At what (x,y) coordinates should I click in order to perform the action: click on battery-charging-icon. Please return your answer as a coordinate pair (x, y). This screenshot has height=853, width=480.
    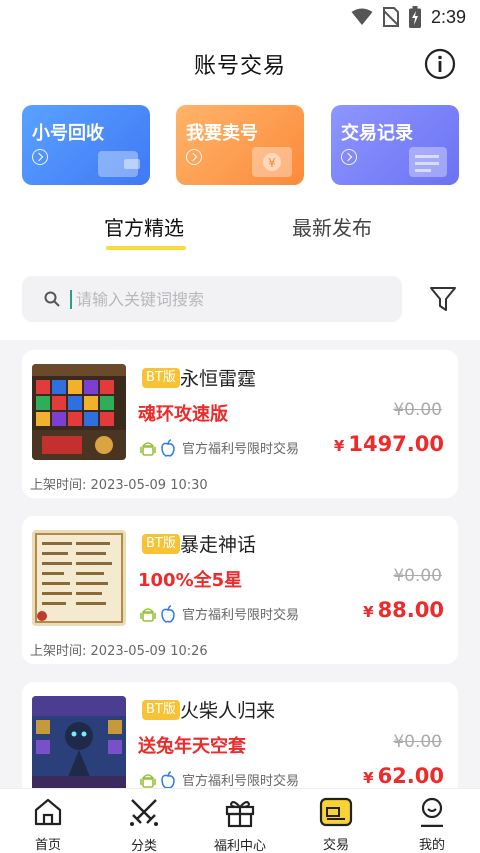
    Looking at the image, I should click on (414, 17).